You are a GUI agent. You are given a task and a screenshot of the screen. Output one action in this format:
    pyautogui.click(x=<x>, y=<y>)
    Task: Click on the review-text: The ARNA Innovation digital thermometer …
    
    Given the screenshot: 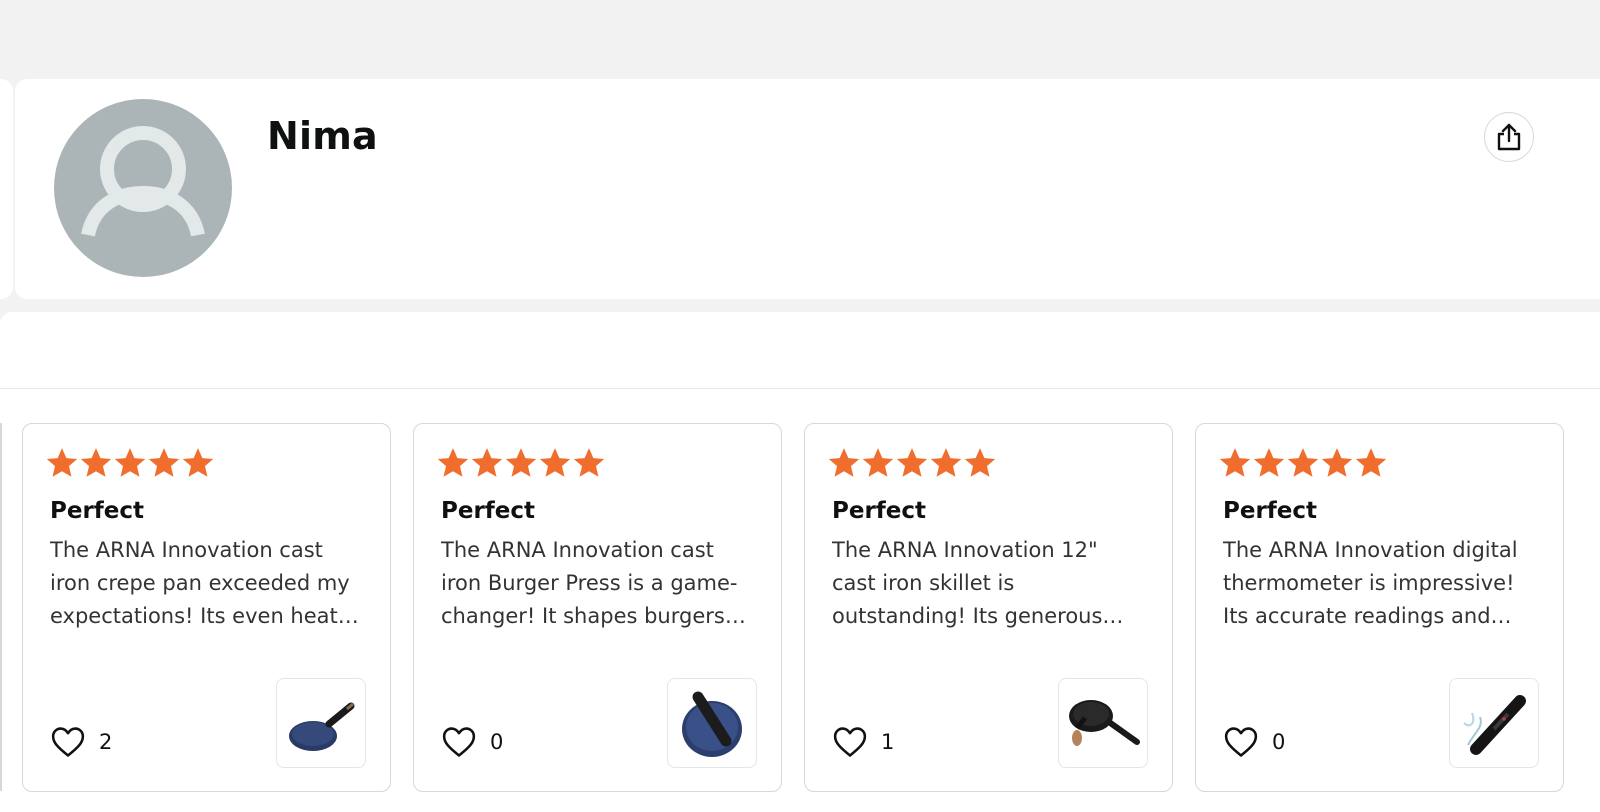 What is the action you would take?
    pyautogui.click(x=1370, y=583)
    